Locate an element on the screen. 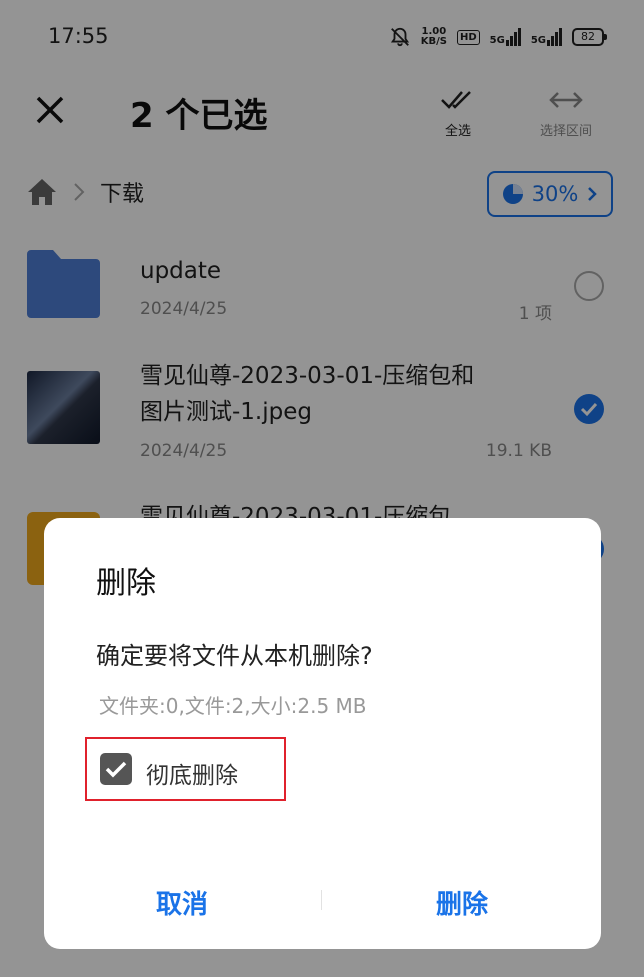 The height and width of the screenshot is (977, 644). delete-button: 删除 is located at coordinates (462, 902).